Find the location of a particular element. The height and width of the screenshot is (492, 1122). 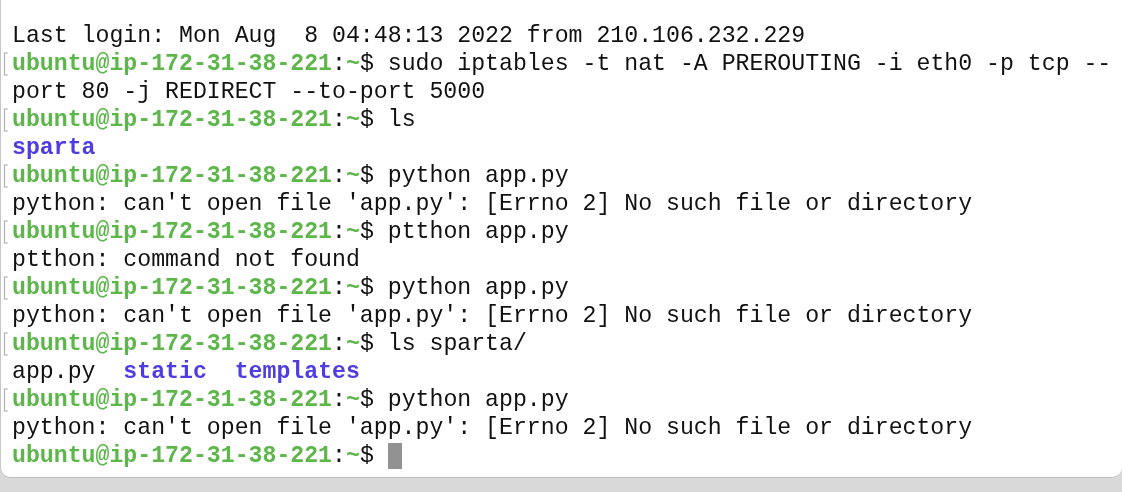

directory-name: static is located at coordinates (165, 372).